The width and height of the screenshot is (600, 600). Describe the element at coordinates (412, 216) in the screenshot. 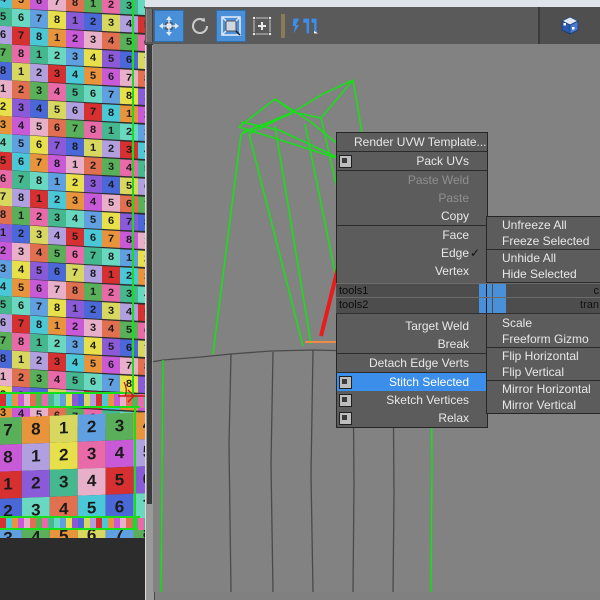

I see `menu-item-copy: Copy` at that location.